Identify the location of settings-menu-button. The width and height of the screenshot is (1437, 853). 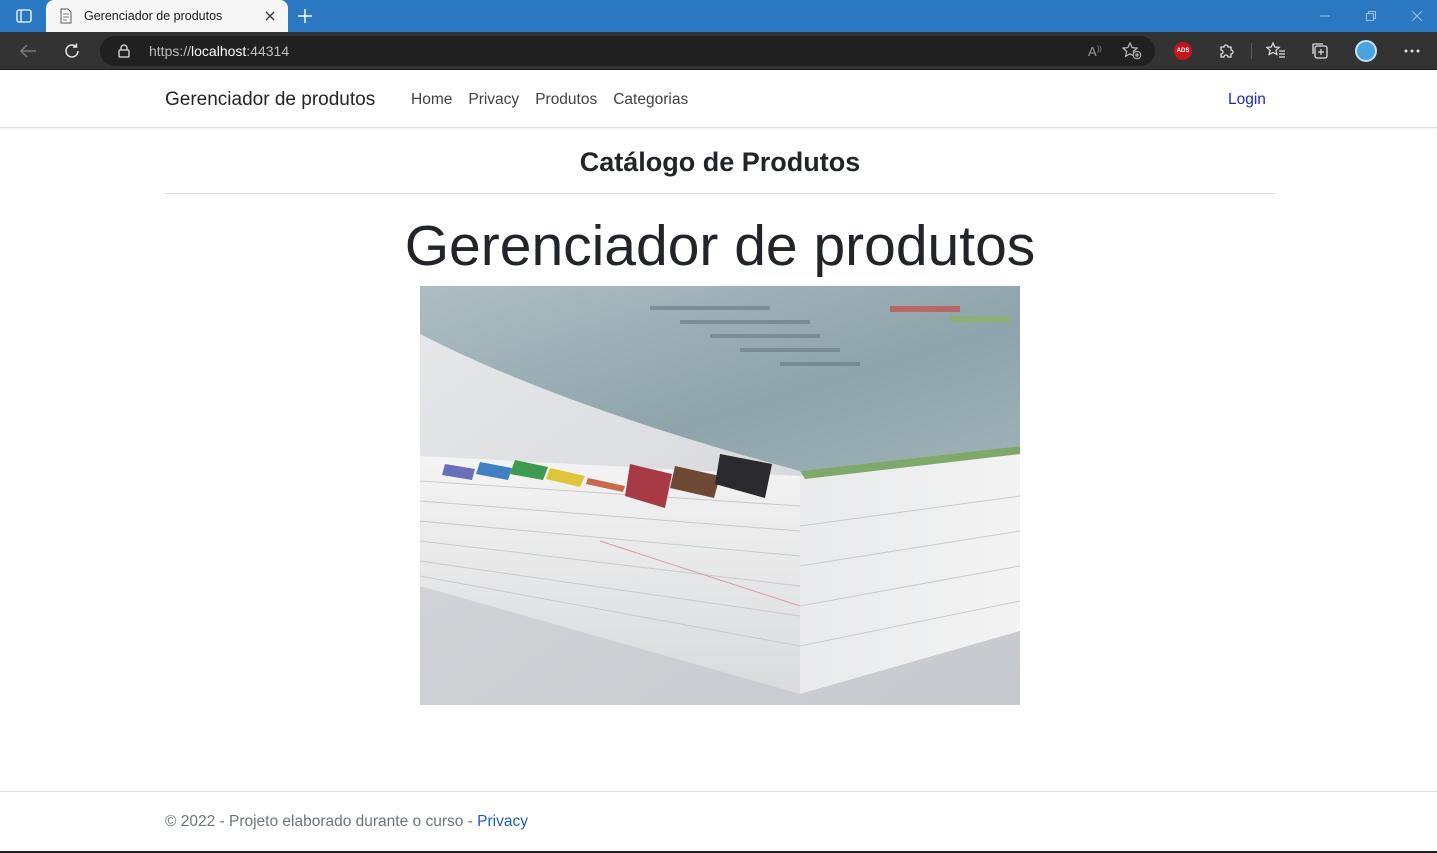
(1412, 51).